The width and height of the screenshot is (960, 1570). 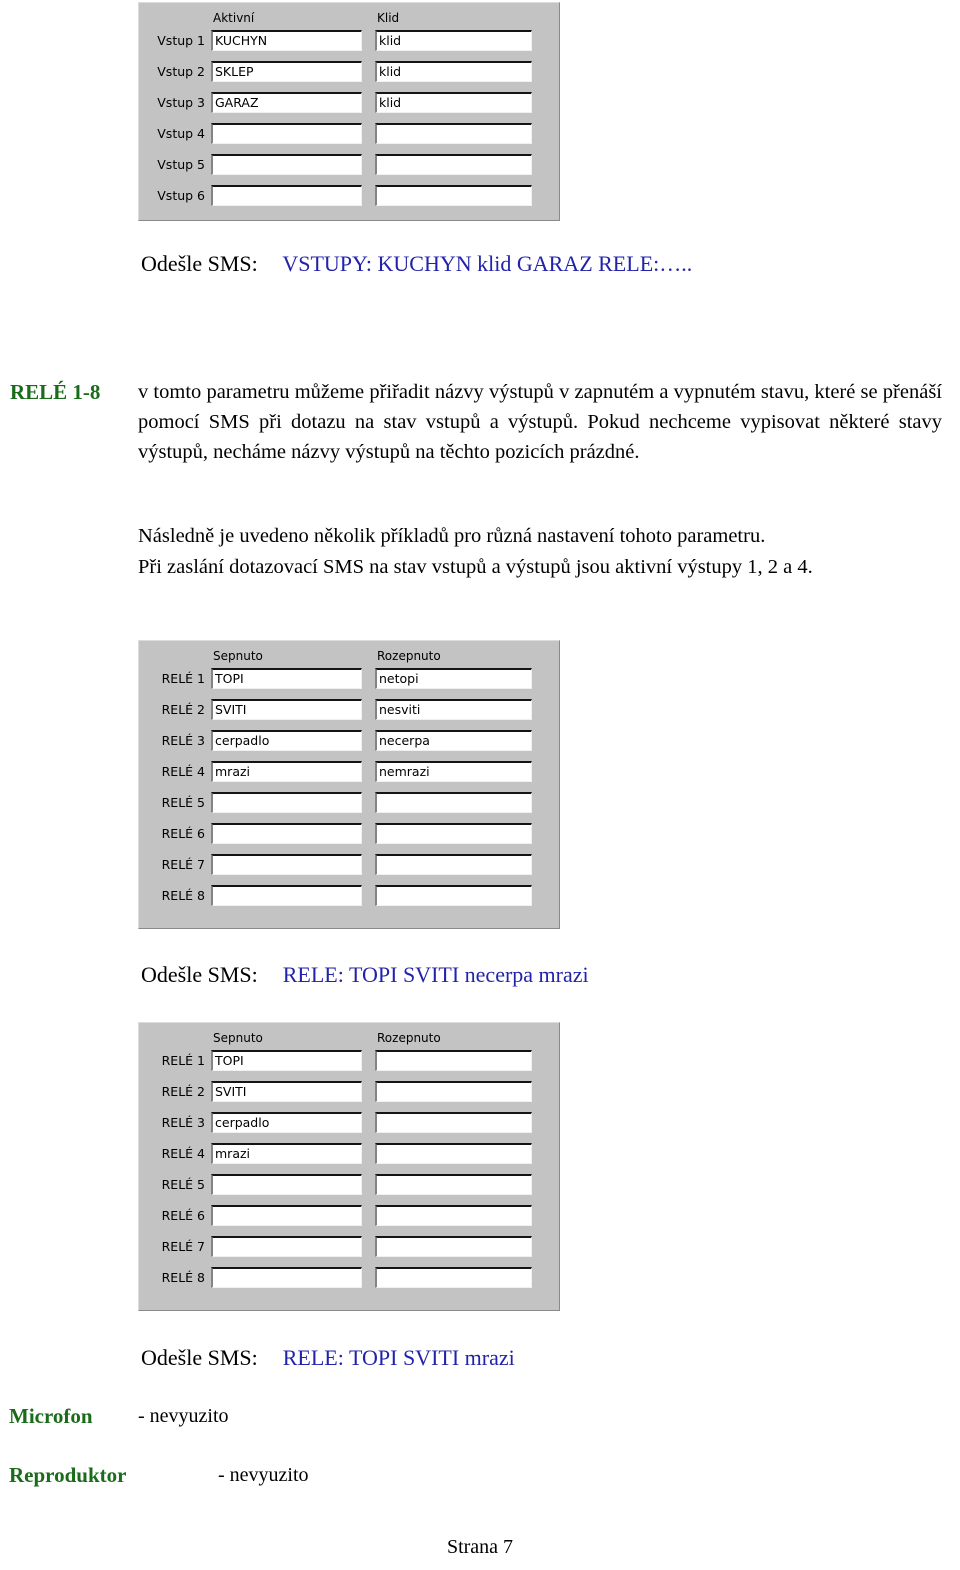 I want to click on table-row: Vstup 2 SKLEP klid, so click(x=355, y=71).